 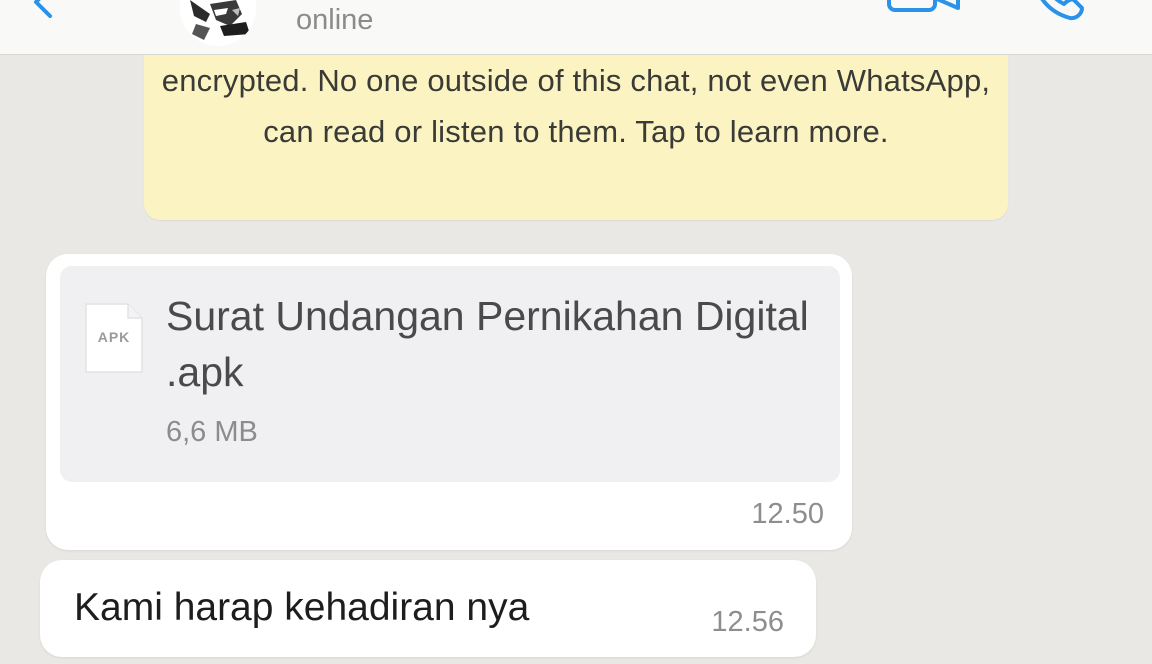 What do you see at coordinates (576, 27) in the screenshot?
I see `chat-header: online` at bounding box center [576, 27].